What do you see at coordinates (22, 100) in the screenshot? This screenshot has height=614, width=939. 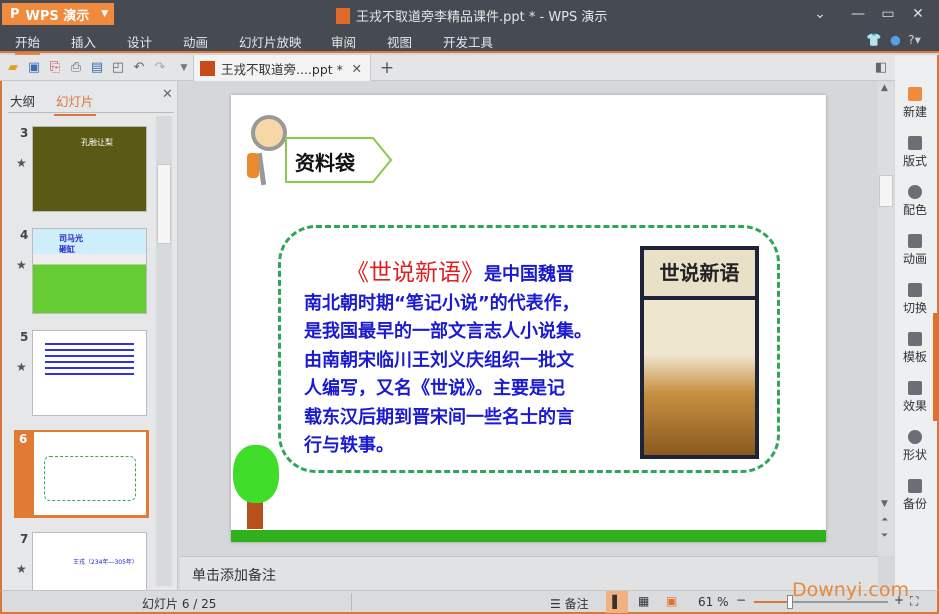 I see `tab-outline: 大纲` at bounding box center [22, 100].